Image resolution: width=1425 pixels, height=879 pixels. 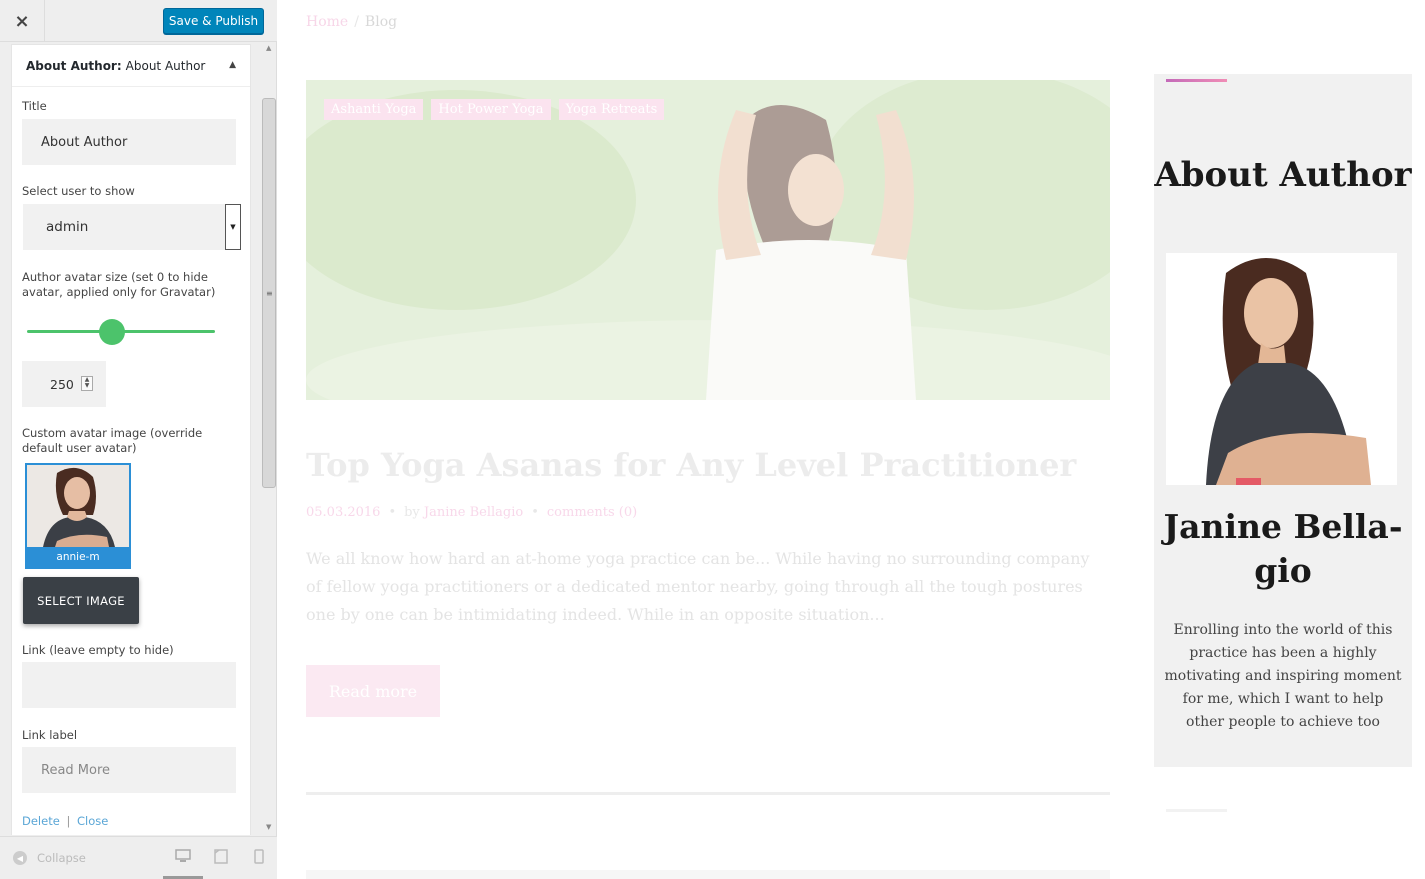 I want to click on link-label-input: Read More, so click(x=129, y=770).